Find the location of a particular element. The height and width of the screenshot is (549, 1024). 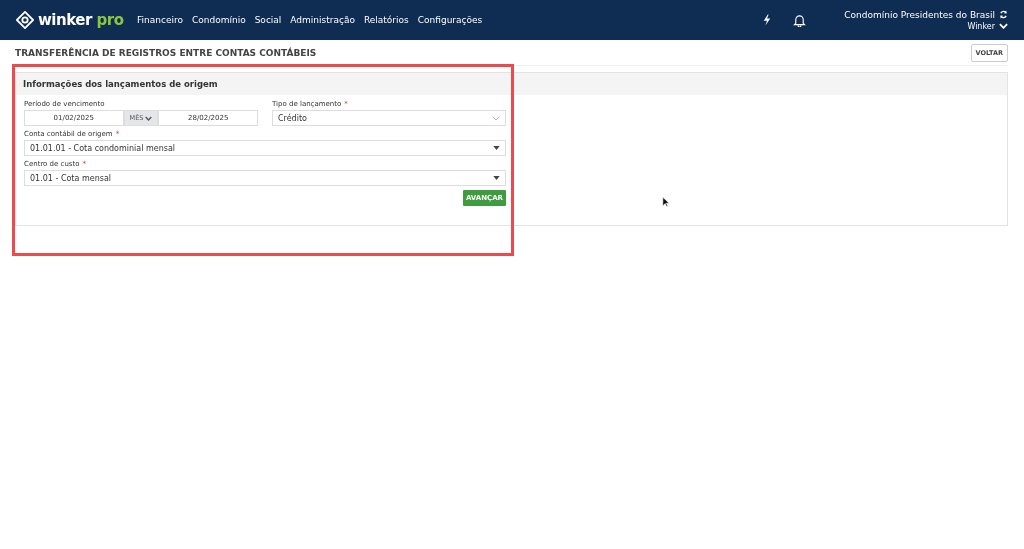

logo-icon is located at coordinates (25, 20).